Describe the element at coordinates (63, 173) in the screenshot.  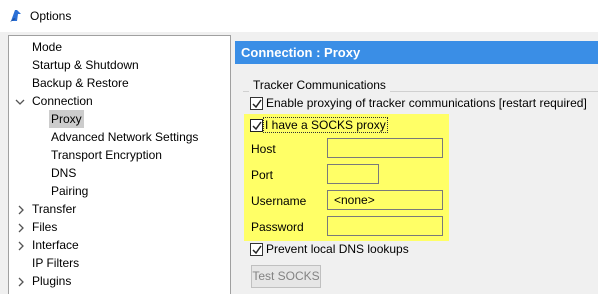
I see `tree-item-dns: DNS` at that location.